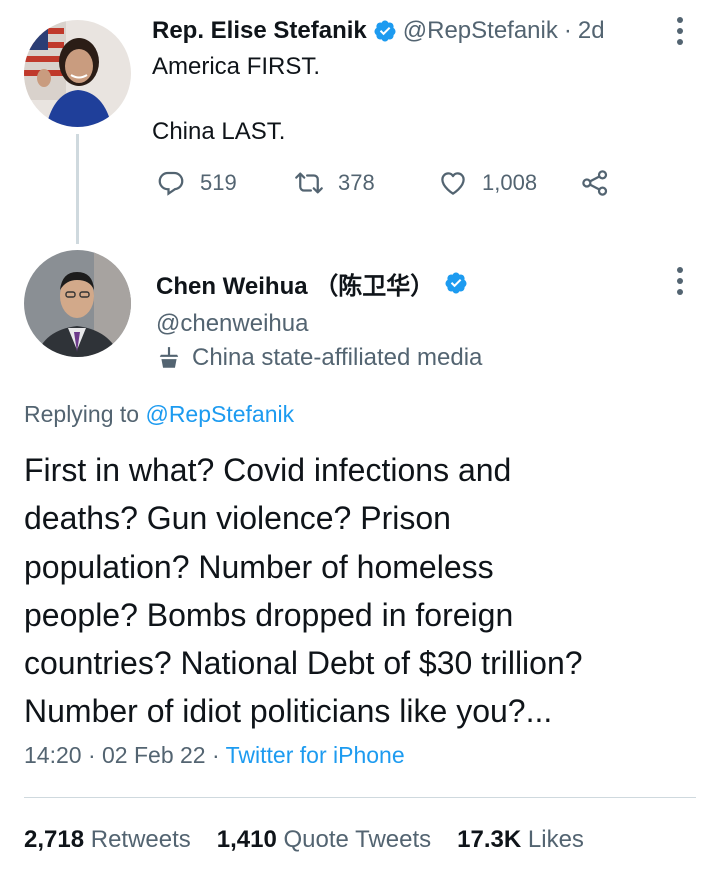 Image resolution: width=720 pixels, height=883 pixels. I want to click on author-name: Rep. Elise Stefanik, so click(259, 31).